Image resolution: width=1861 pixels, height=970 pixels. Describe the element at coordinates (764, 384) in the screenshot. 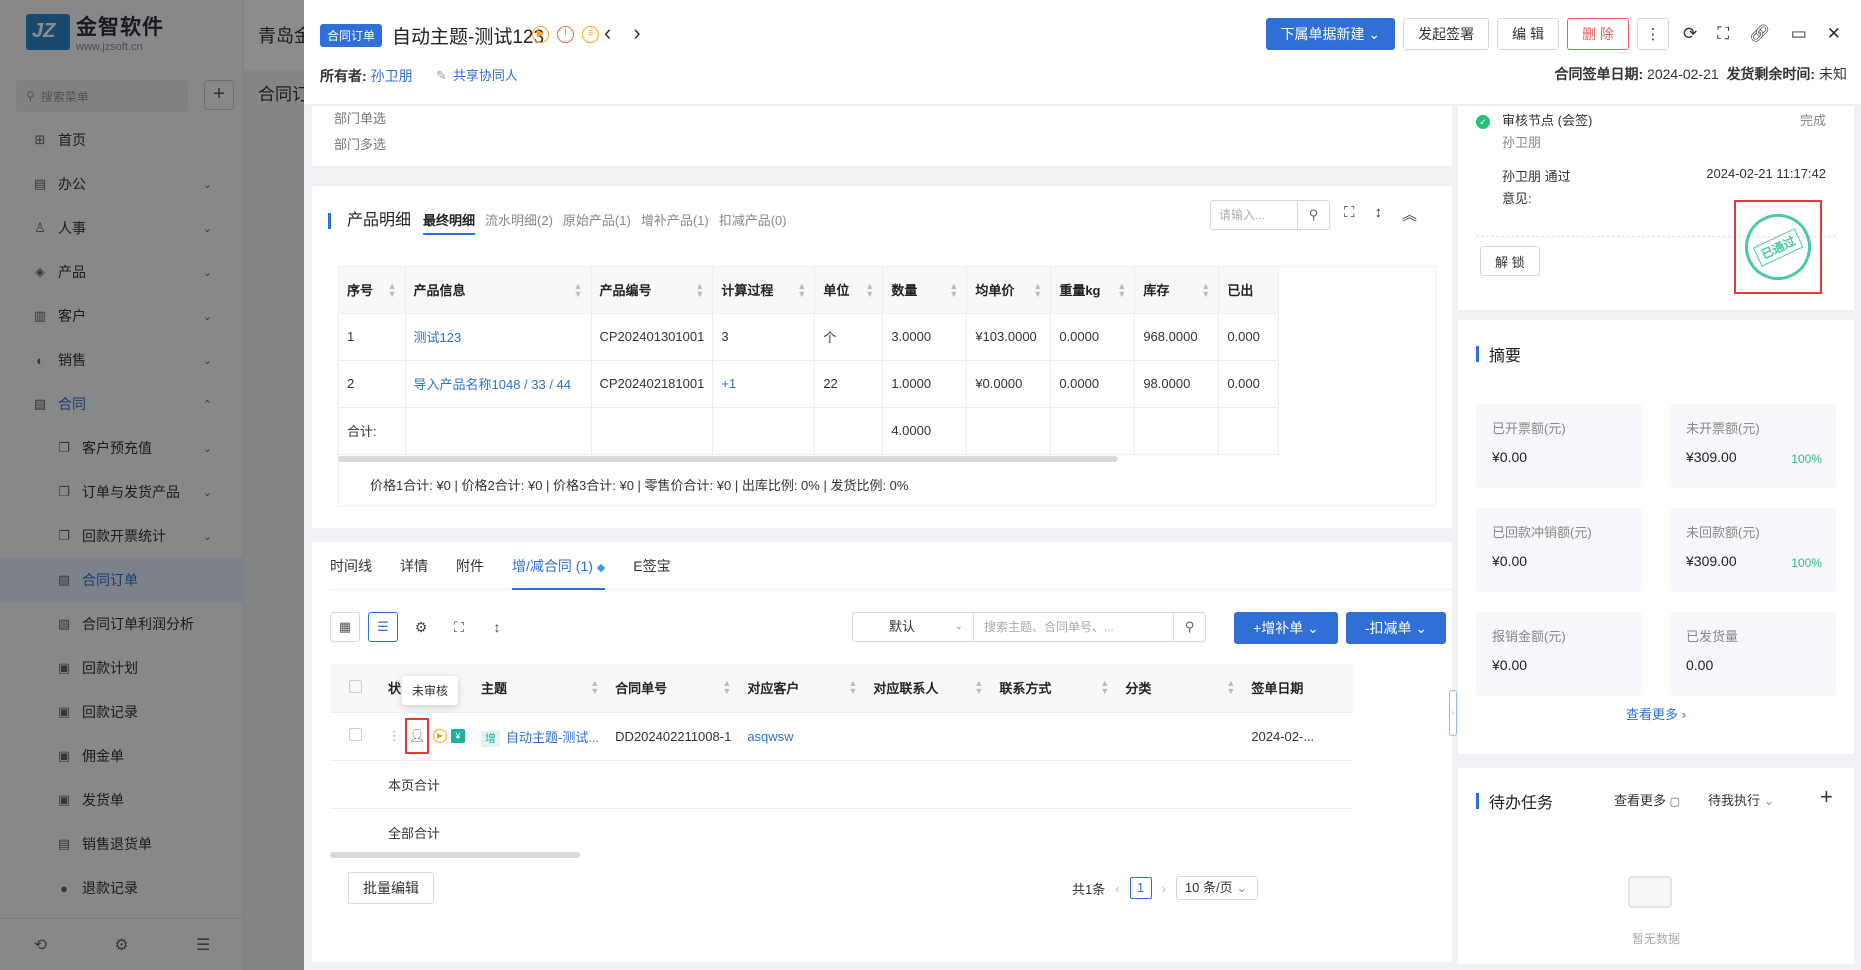

I see `calc-process-link: +1` at that location.